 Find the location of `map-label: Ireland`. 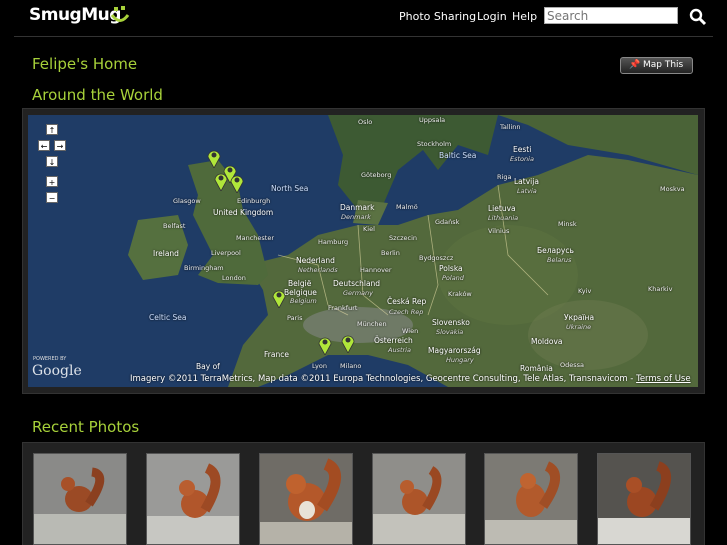

map-label: Ireland is located at coordinates (166, 253).